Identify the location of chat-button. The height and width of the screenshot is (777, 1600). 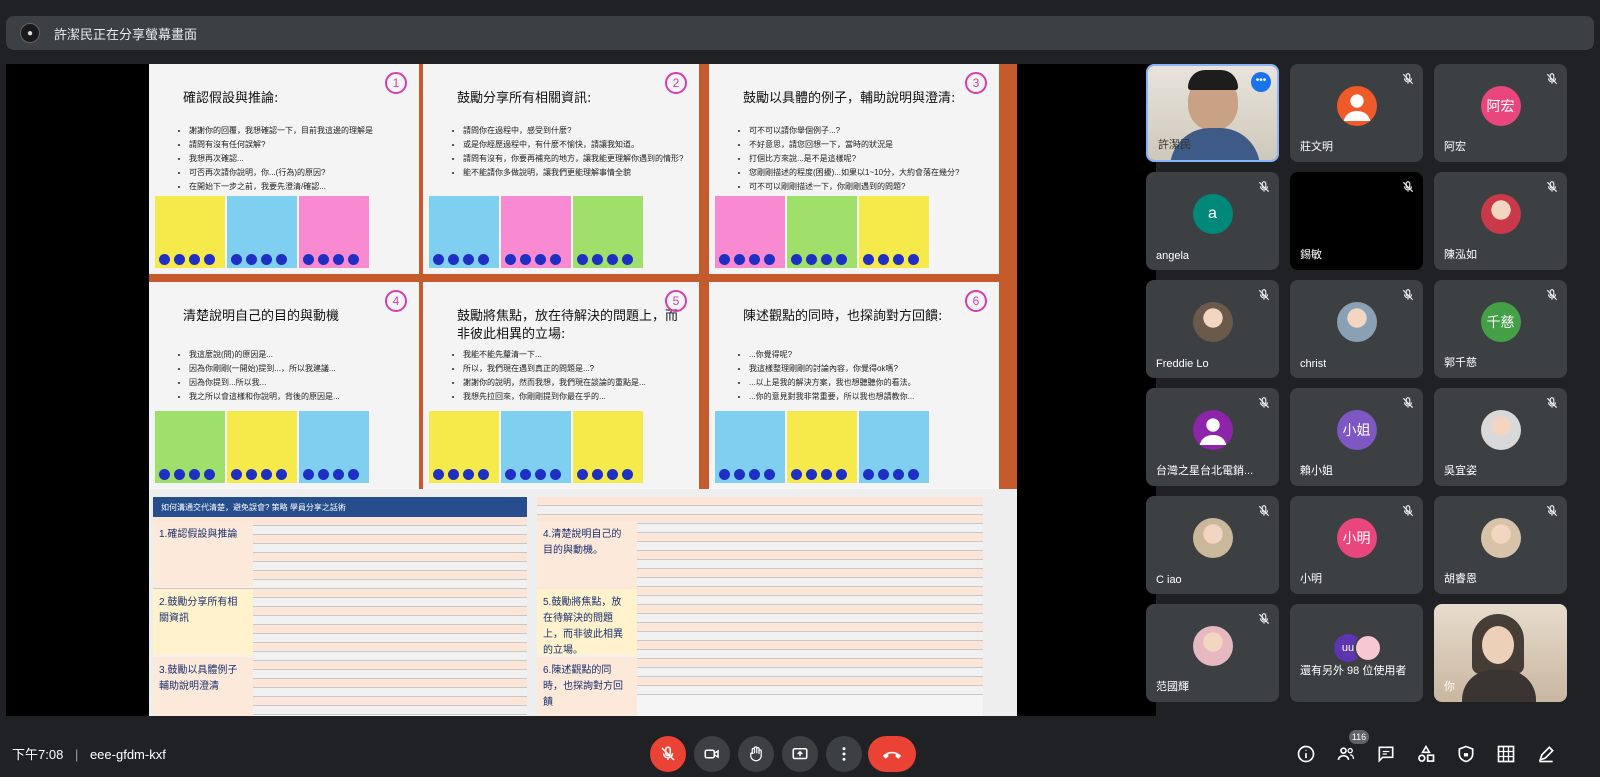
(1386, 754).